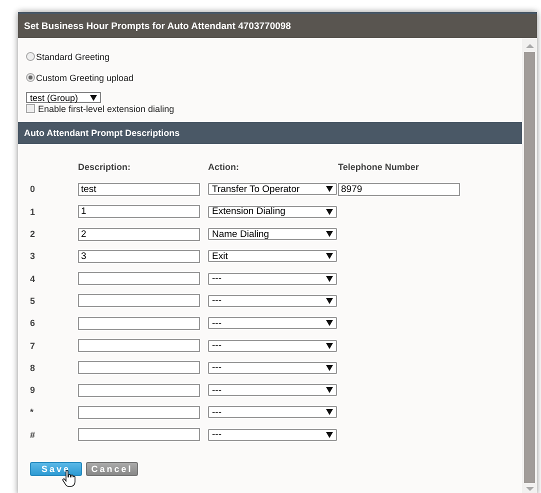 The width and height of the screenshot is (541, 493). I want to click on action-dropdown: Name Dialing, so click(272, 234).